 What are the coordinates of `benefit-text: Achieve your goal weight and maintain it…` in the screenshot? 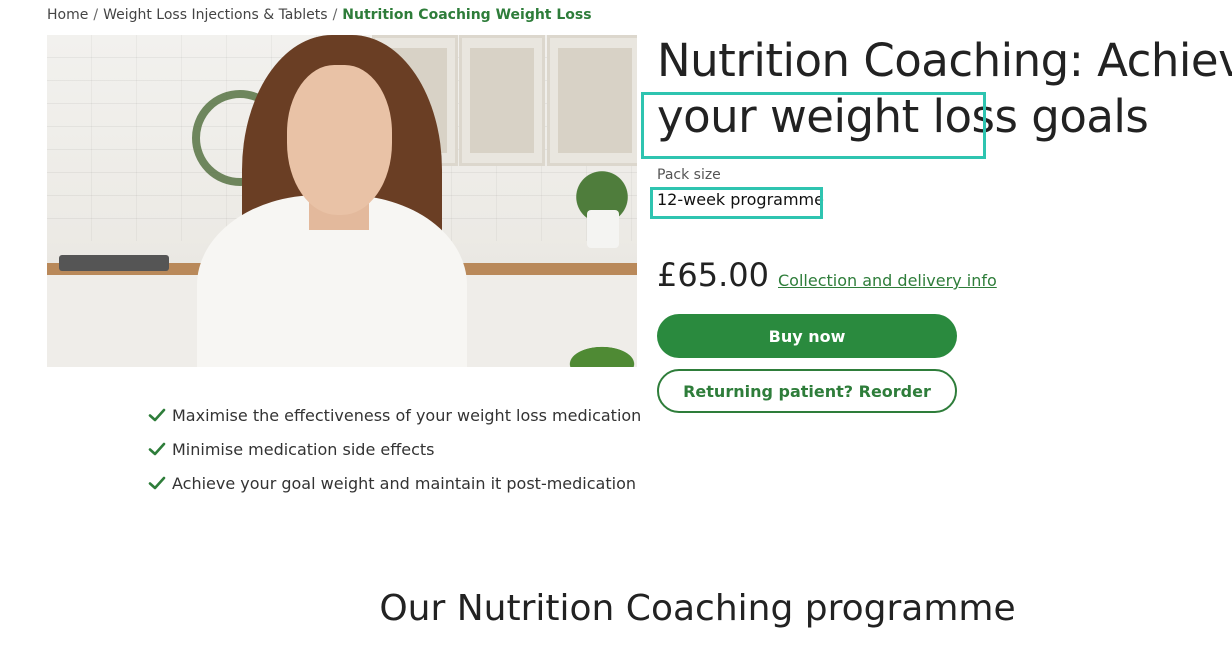 It's located at (404, 483).